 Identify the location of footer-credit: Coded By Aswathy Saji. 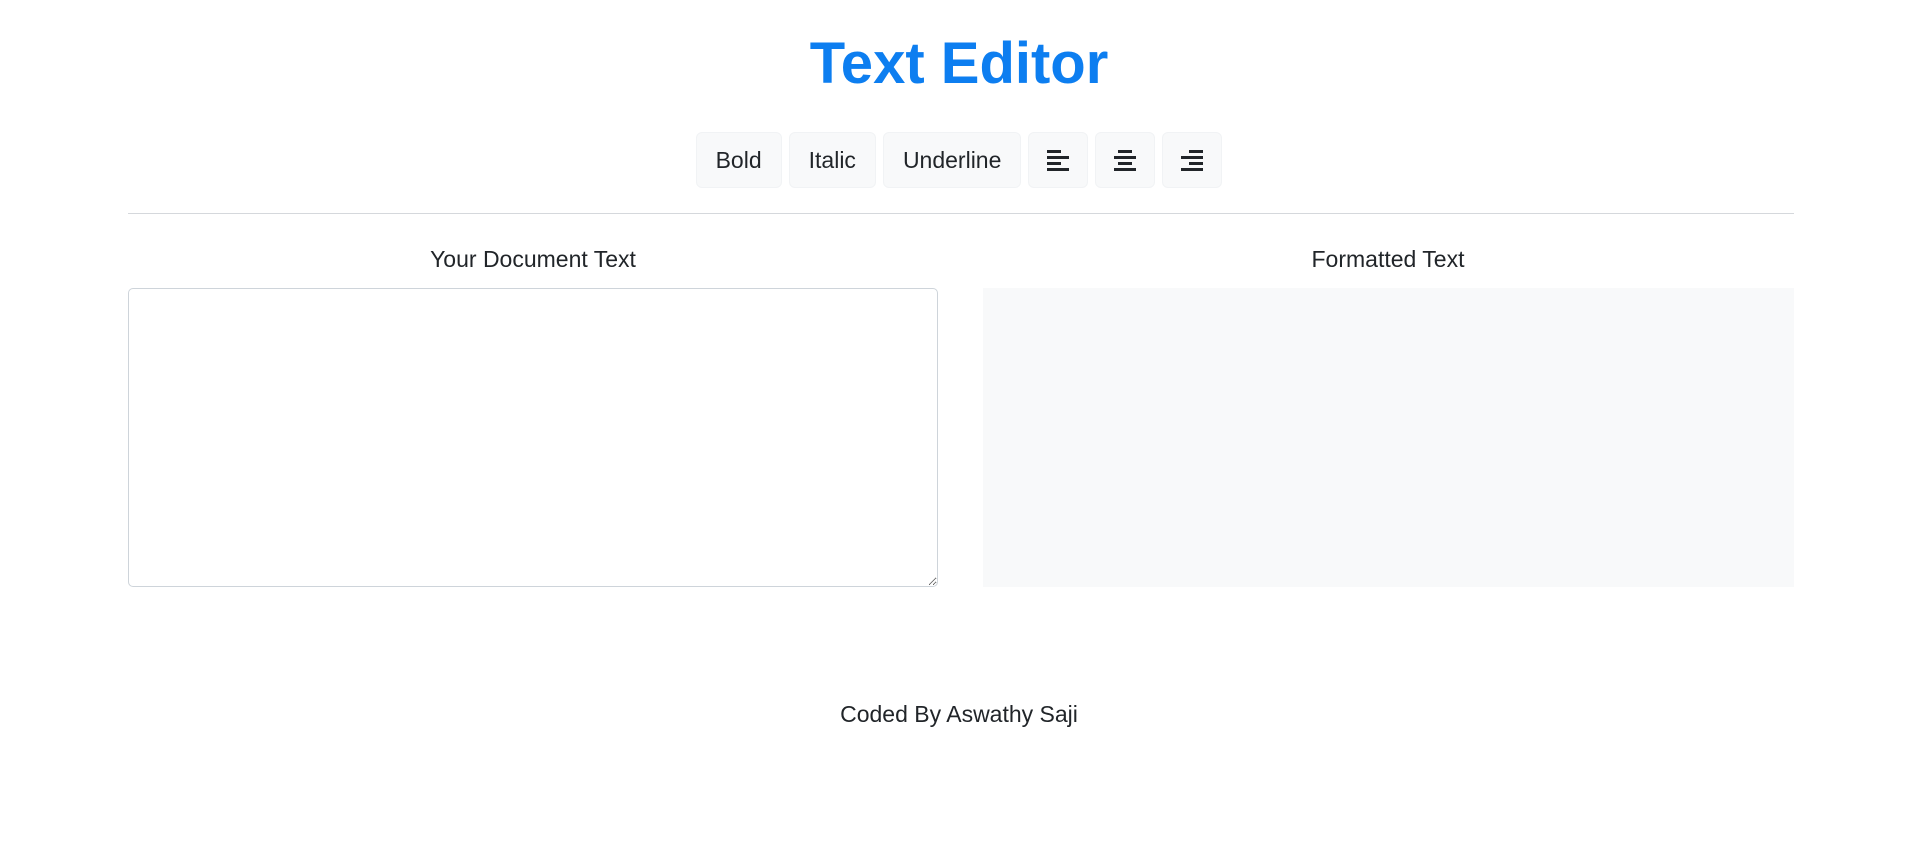
(959, 714).